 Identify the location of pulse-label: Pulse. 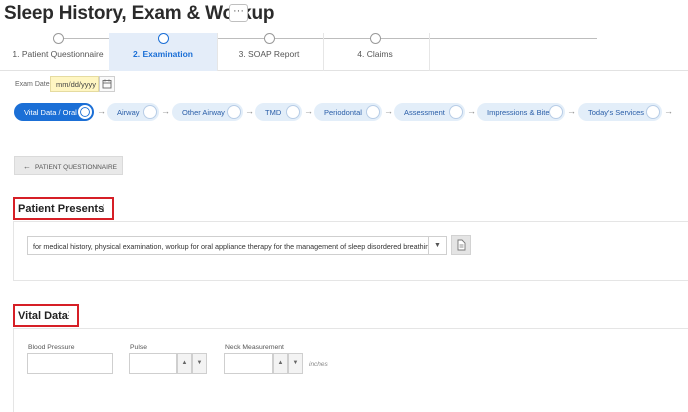
(139, 347).